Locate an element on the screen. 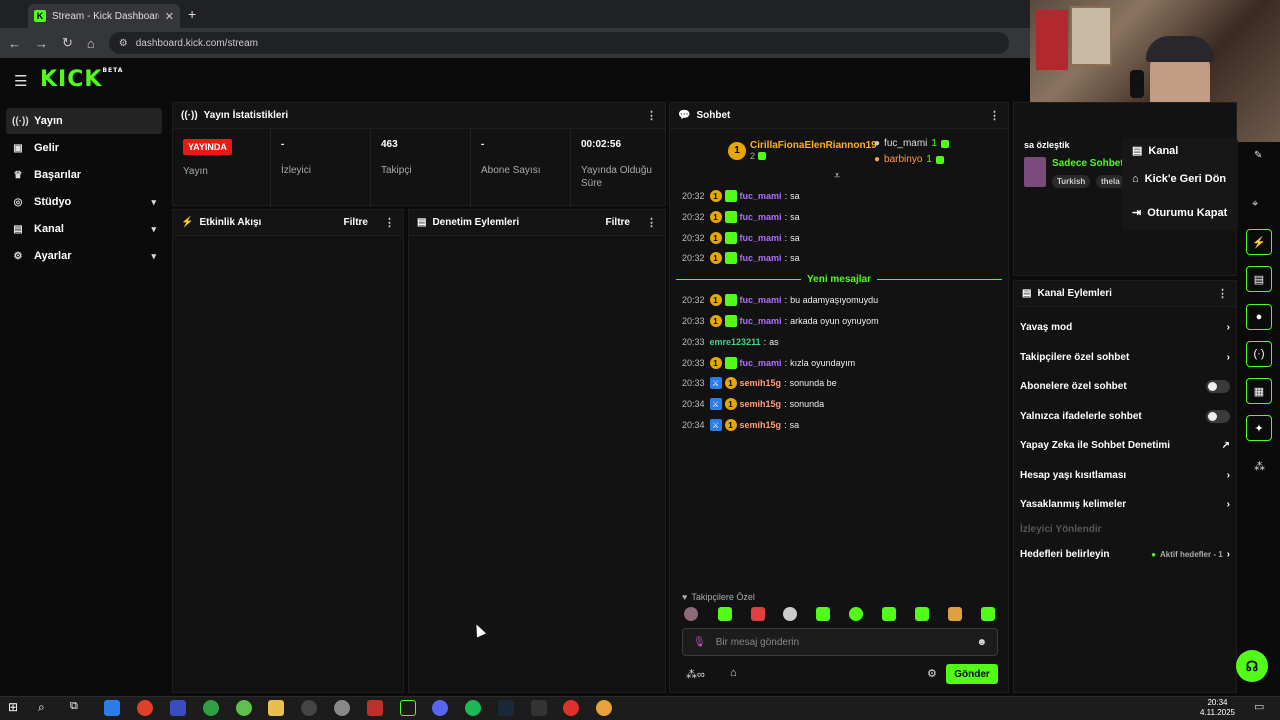 The image size is (1280, 720). top-user-name: barbinyo is located at coordinates (903, 160).